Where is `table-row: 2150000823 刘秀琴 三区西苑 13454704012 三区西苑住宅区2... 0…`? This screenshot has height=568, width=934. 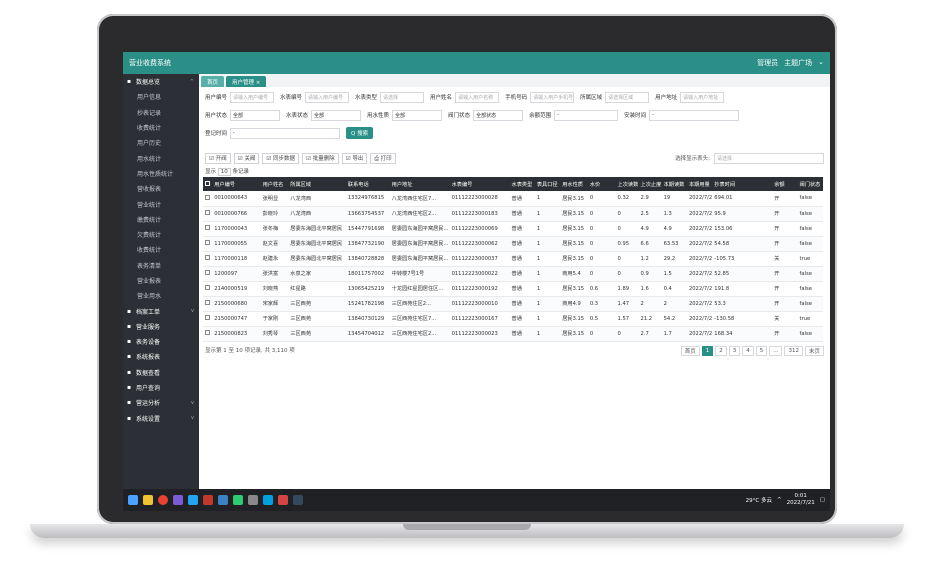
table-row: 2150000823 刘秀琴 三区西苑 13454704012 三区西苑住宅区2... 0… is located at coordinates (513, 334).